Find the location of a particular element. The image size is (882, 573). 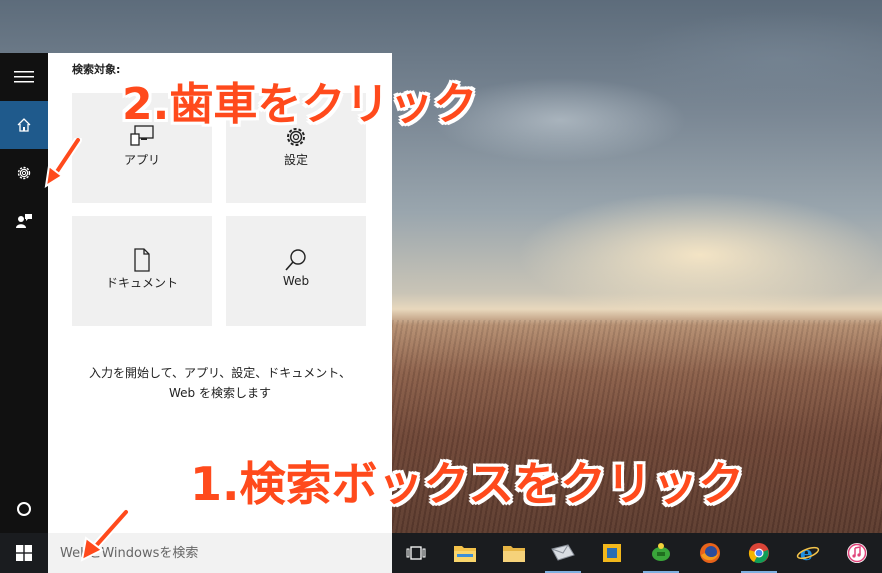

taskbar-itunes is located at coordinates (857, 553).